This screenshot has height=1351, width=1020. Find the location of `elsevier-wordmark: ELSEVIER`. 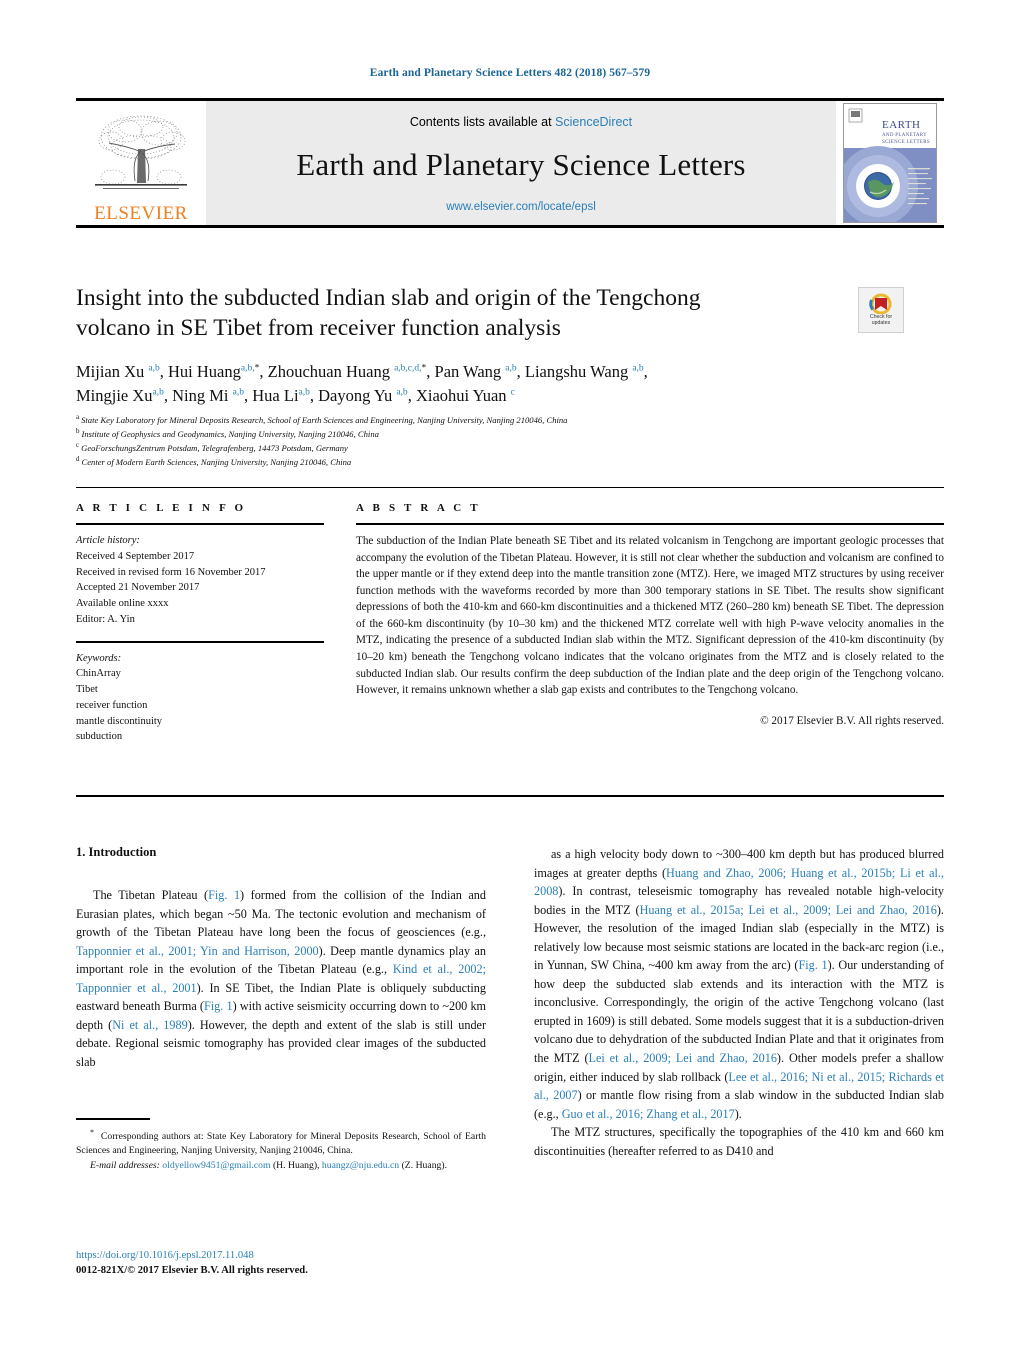

elsevier-wordmark: ELSEVIER is located at coordinates (141, 213).